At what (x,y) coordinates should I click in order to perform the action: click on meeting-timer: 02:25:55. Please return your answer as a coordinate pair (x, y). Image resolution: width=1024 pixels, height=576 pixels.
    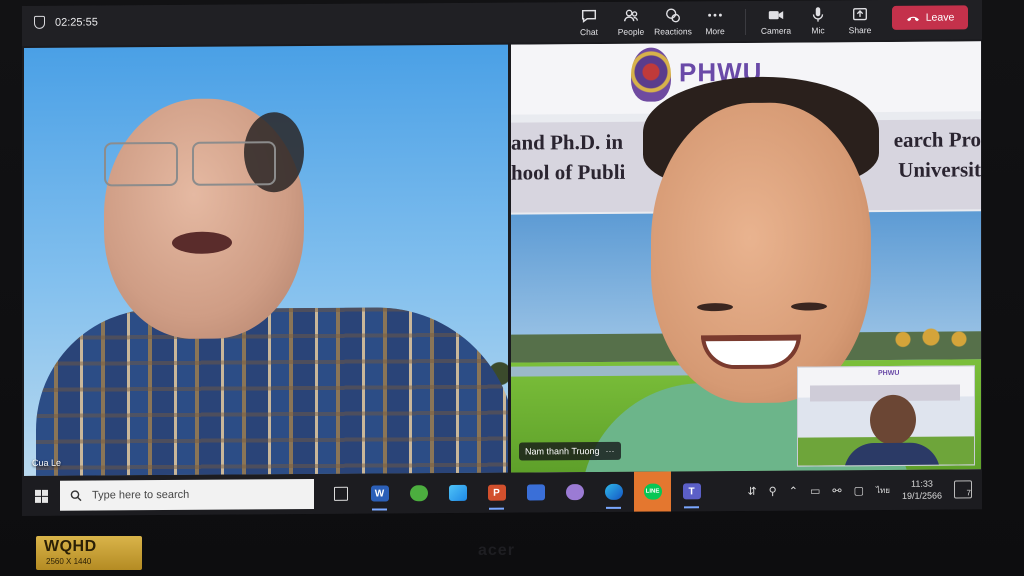
    Looking at the image, I should click on (66, 22).